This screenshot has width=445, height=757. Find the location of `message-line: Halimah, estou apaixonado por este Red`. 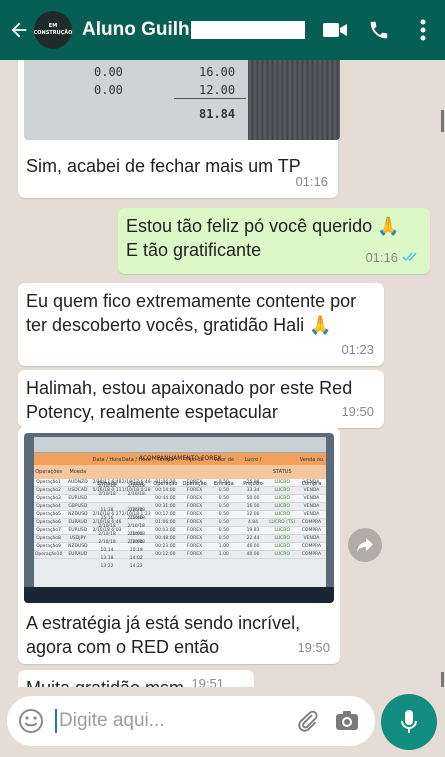

message-line: Halimah, estou apaixonado por este Red is located at coordinates (189, 388).